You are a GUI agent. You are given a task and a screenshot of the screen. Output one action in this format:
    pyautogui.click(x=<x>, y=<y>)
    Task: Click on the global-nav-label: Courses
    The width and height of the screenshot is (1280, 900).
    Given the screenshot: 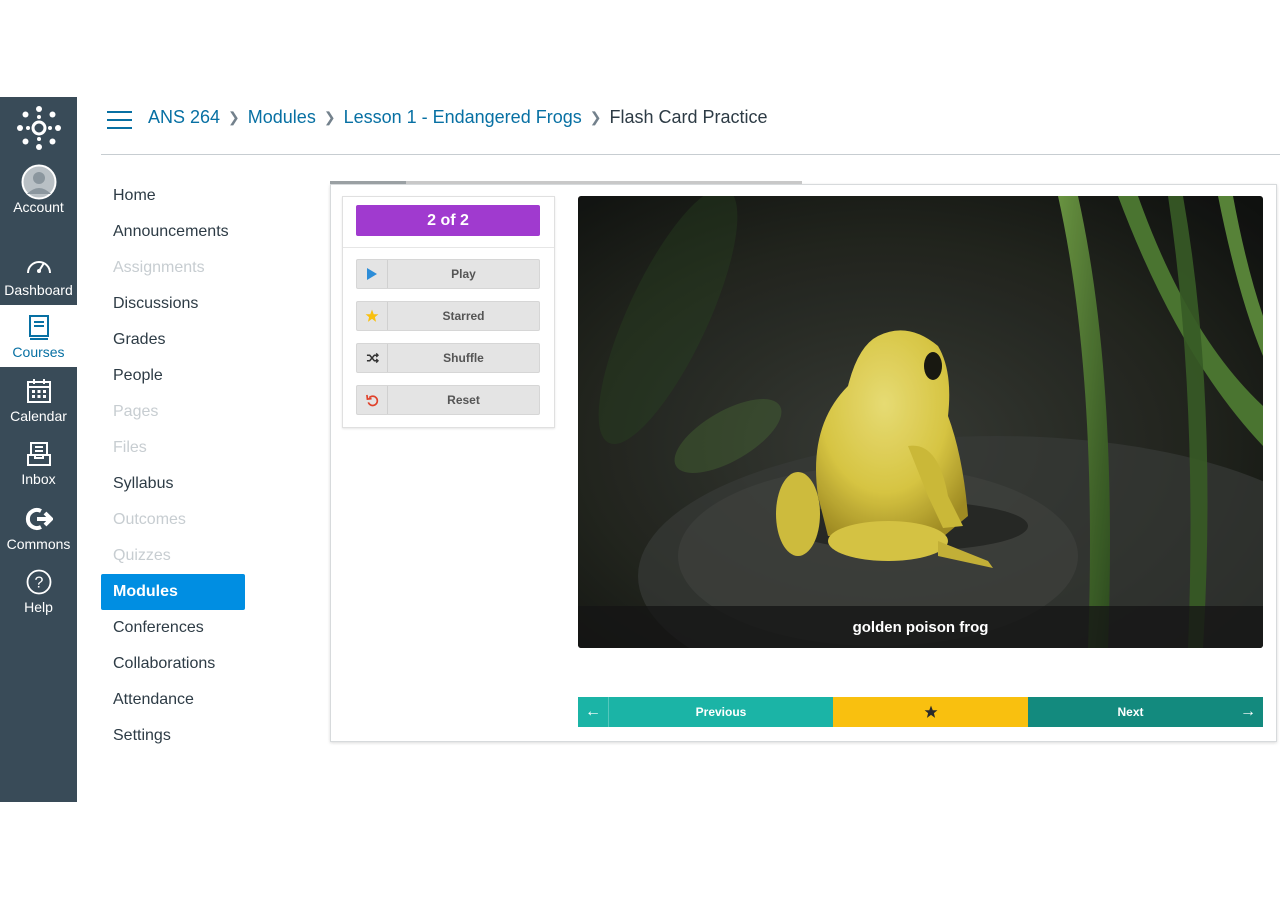 What is the action you would take?
    pyautogui.click(x=38, y=352)
    